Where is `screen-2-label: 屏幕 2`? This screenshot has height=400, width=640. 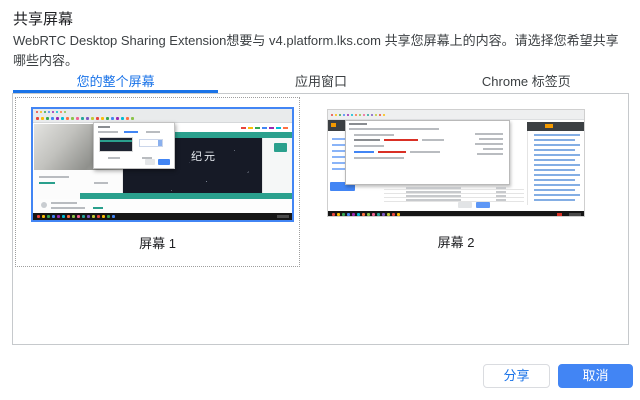 screen-2-label: 屏幕 2 is located at coordinates (456, 242).